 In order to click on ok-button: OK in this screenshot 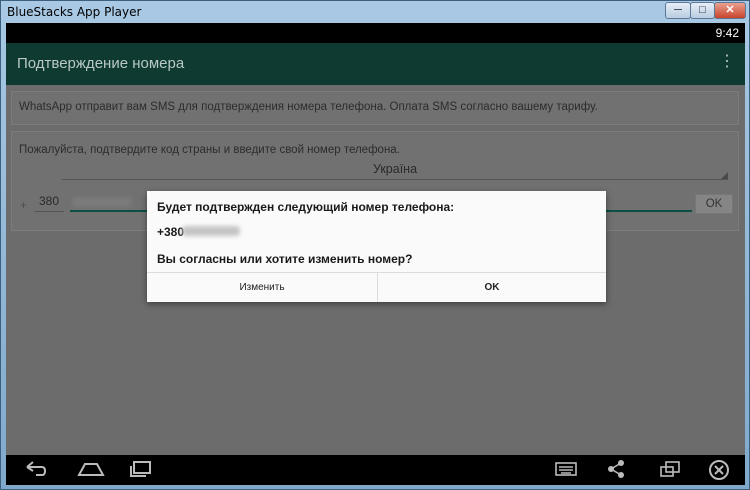, I will do `click(492, 287)`.